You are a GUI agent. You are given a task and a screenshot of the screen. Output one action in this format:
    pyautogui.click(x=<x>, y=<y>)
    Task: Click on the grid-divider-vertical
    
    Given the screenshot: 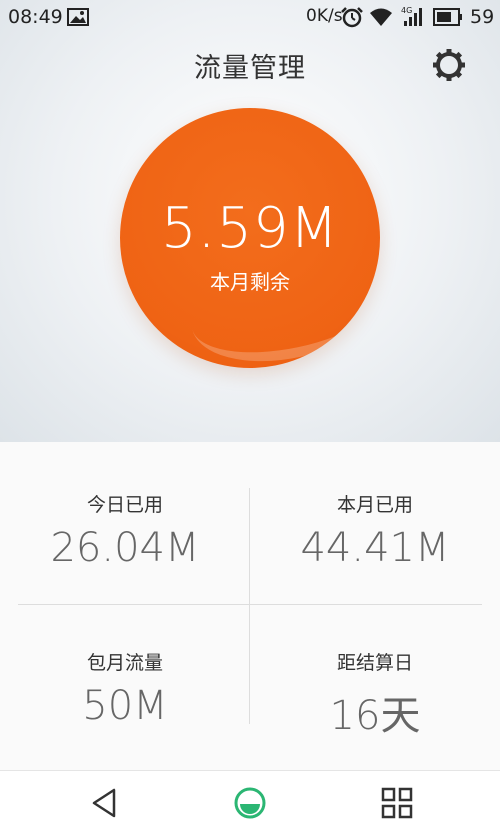 What is the action you would take?
    pyautogui.click(x=249, y=606)
    